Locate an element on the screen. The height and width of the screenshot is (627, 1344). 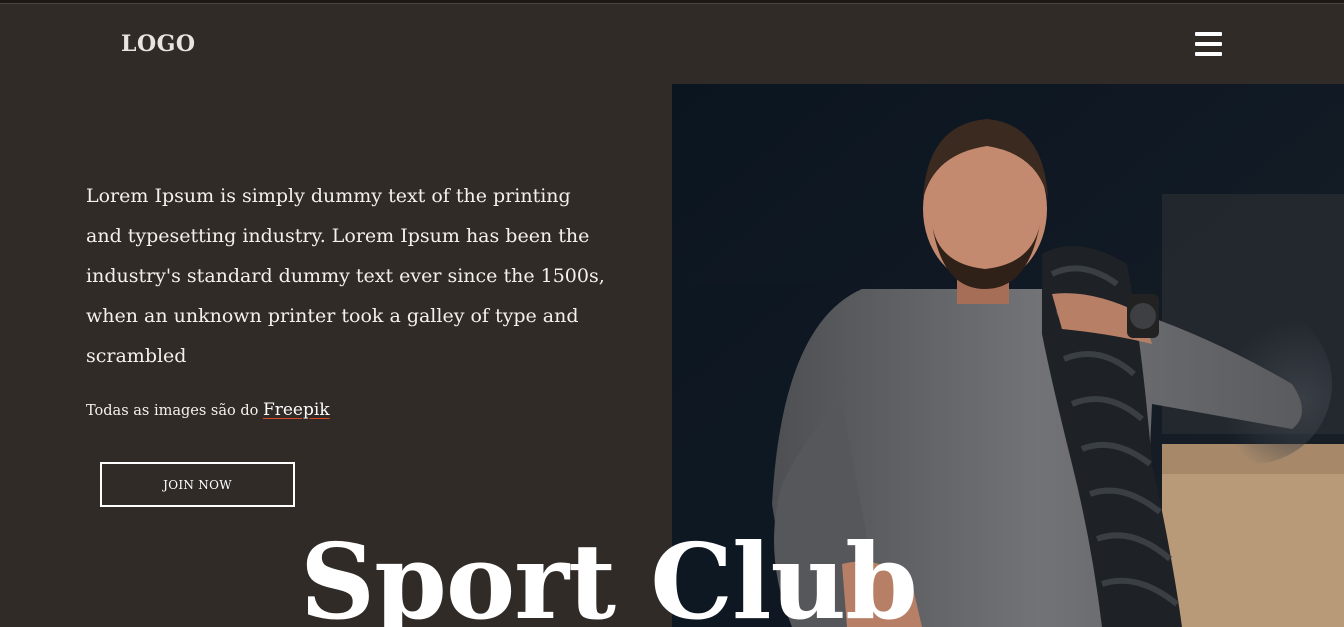
logo: LOGO is located at coordinates (158, 44).